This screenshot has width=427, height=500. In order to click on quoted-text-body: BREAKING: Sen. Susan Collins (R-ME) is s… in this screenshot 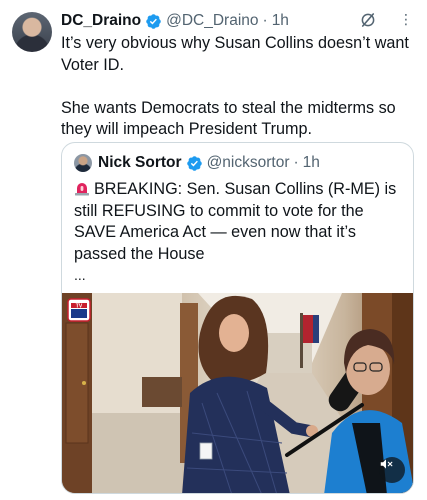, I will do `click(235, 221)`.